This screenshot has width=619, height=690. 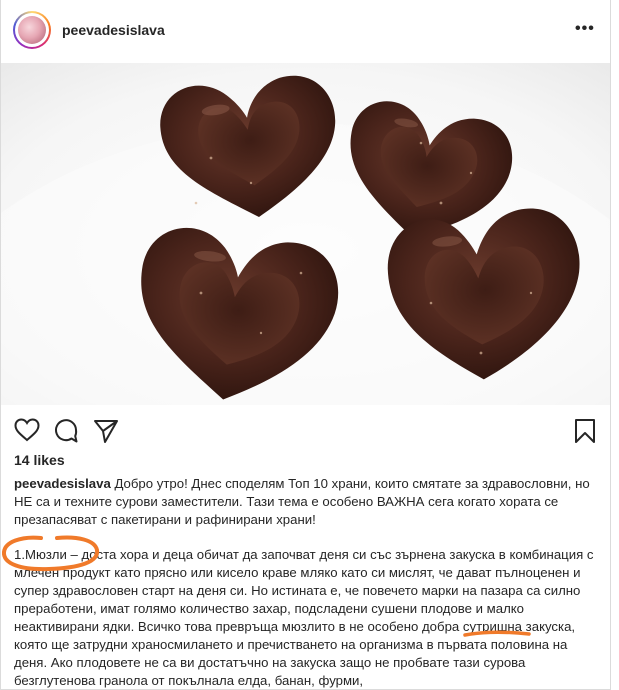 I want to click on post-header: peevadesislava •••, so click(x=305, y=31).